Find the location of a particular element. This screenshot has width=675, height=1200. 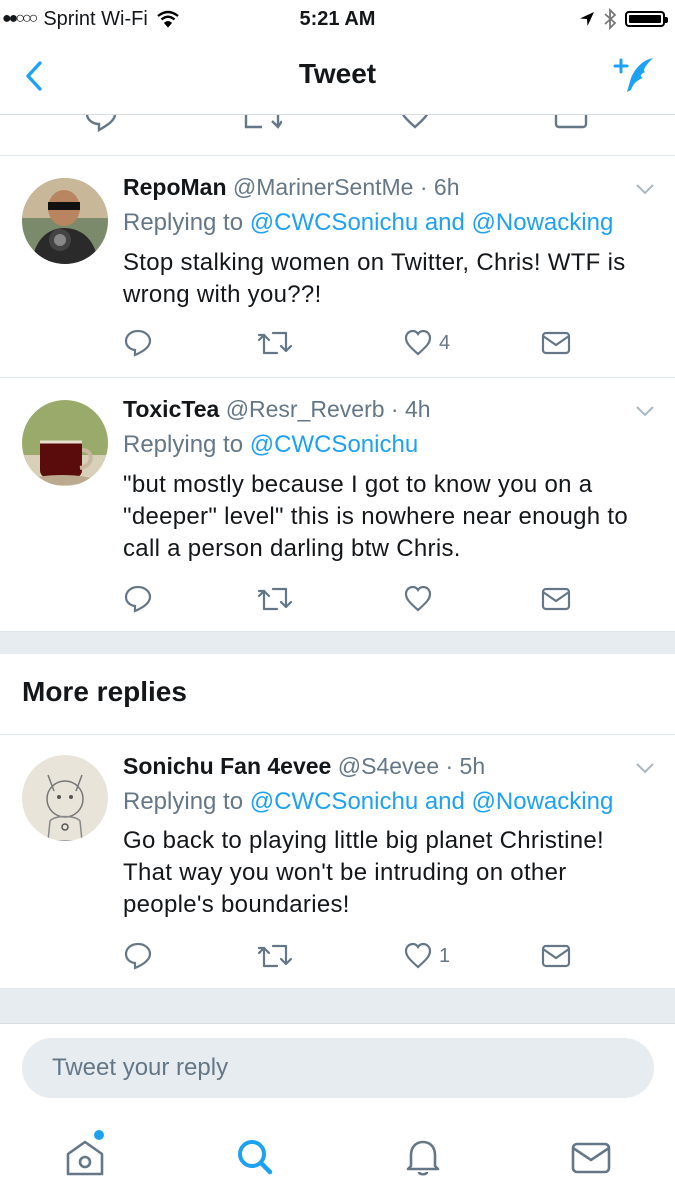

reply-composer is located at coordinates (338, 1068).